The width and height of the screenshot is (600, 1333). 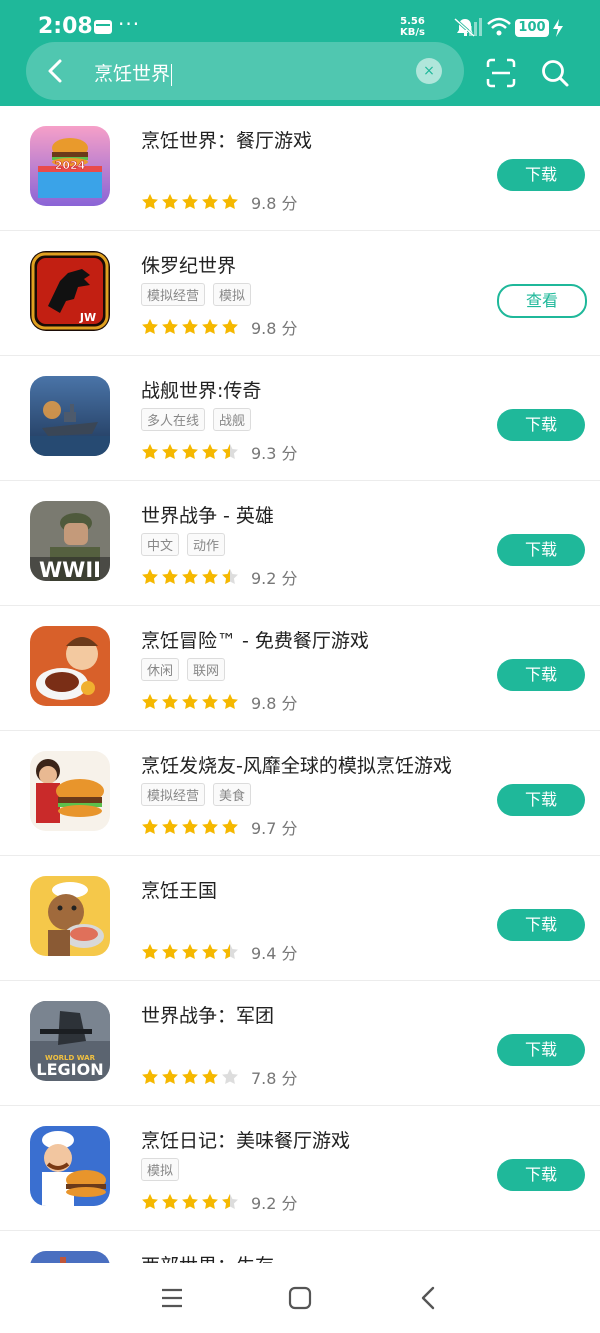 I want to click on list-item: 战舰世界:传奇 多人在线 战舰 9.3 分 下载, so click(x=300, y=418).